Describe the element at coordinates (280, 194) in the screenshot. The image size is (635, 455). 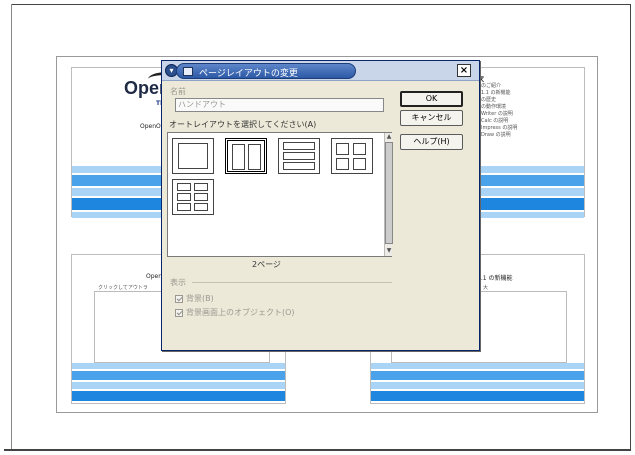
I see `layout-list: ▲ ▼` at that location.